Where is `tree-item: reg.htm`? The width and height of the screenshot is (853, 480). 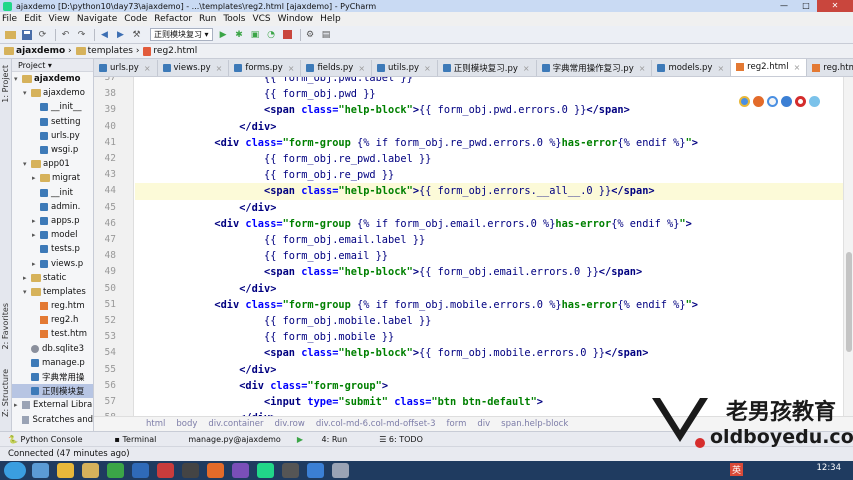
tree-item: reg.htm is located at coordinates (52, 306).